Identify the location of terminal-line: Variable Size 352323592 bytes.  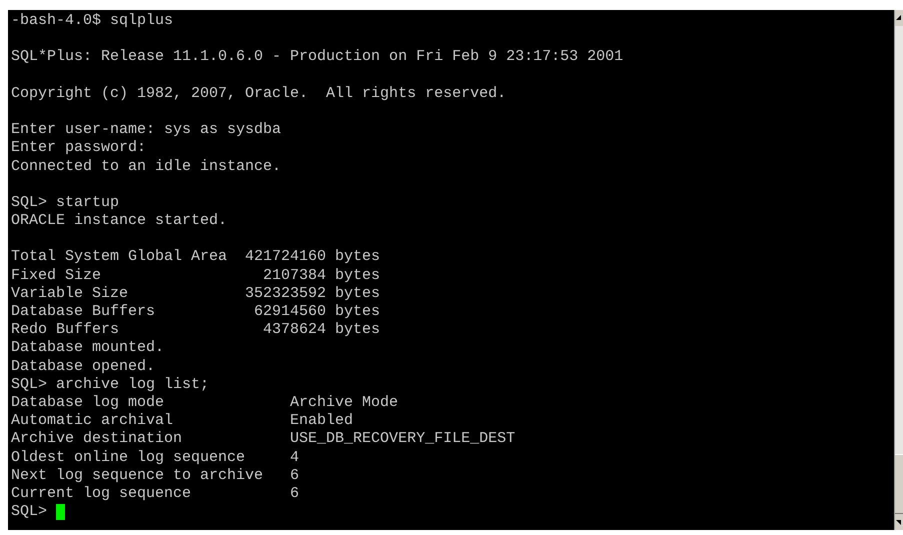
(196, 293).